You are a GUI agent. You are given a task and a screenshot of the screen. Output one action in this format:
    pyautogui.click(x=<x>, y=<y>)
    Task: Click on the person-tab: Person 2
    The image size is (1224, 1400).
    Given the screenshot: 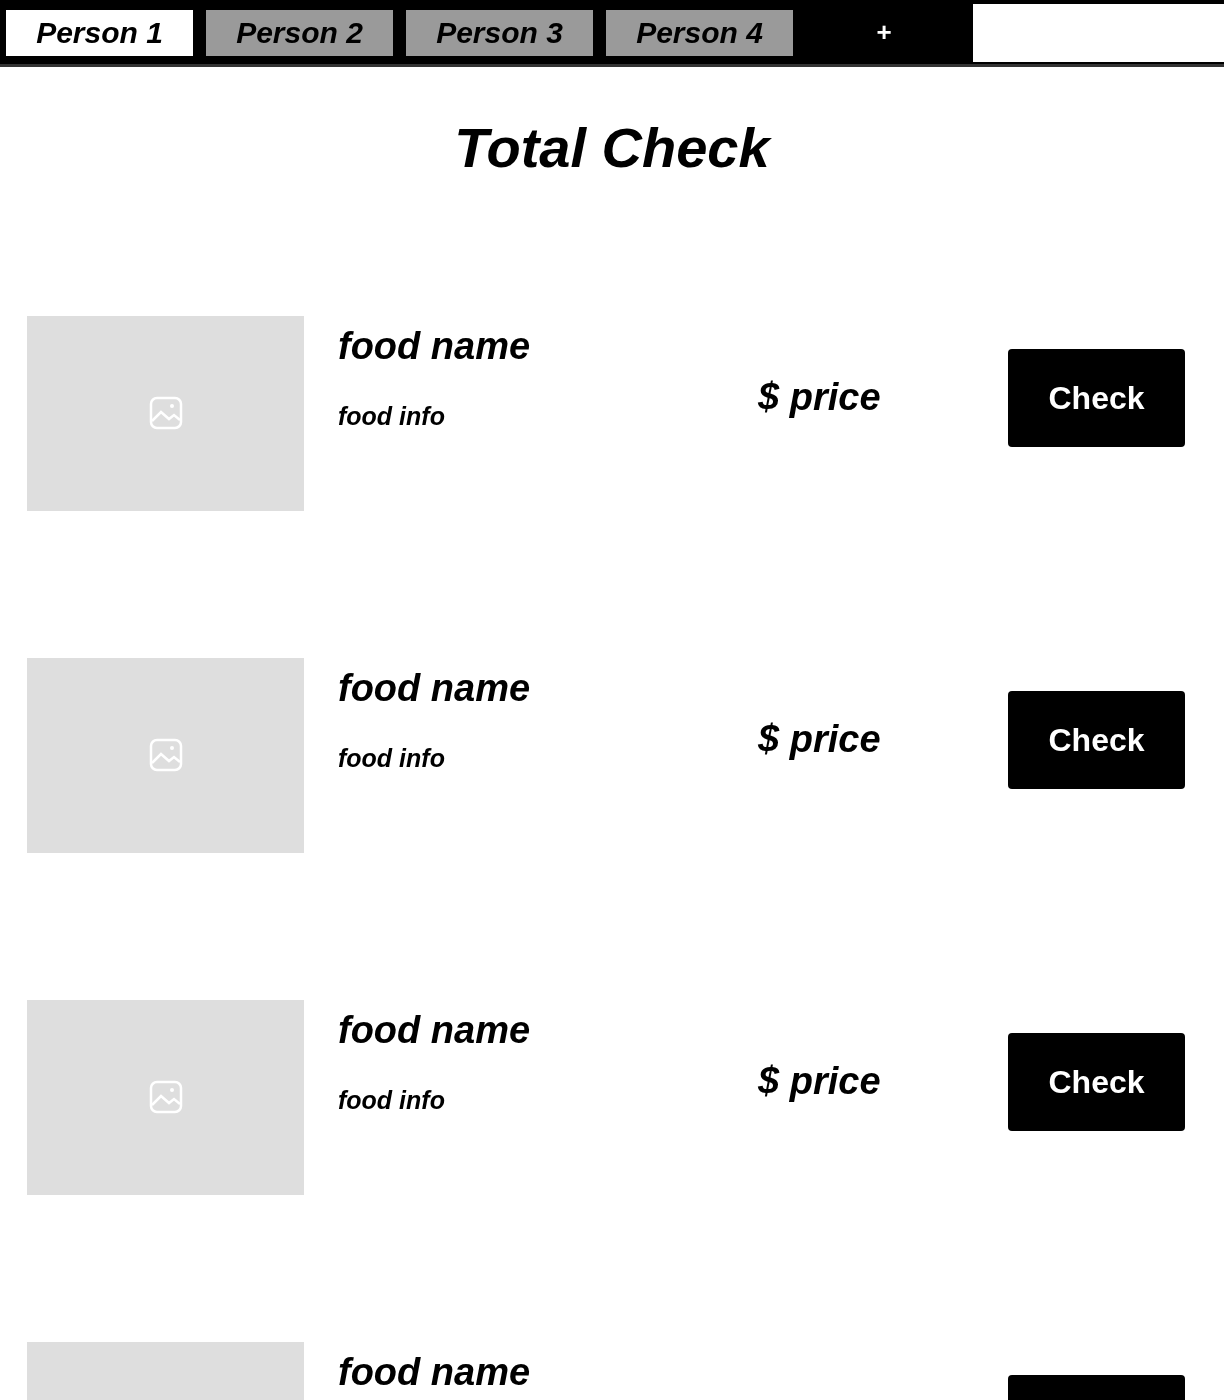 What is the action you would take?
    pyautogui.click(x=299, y=33)
    